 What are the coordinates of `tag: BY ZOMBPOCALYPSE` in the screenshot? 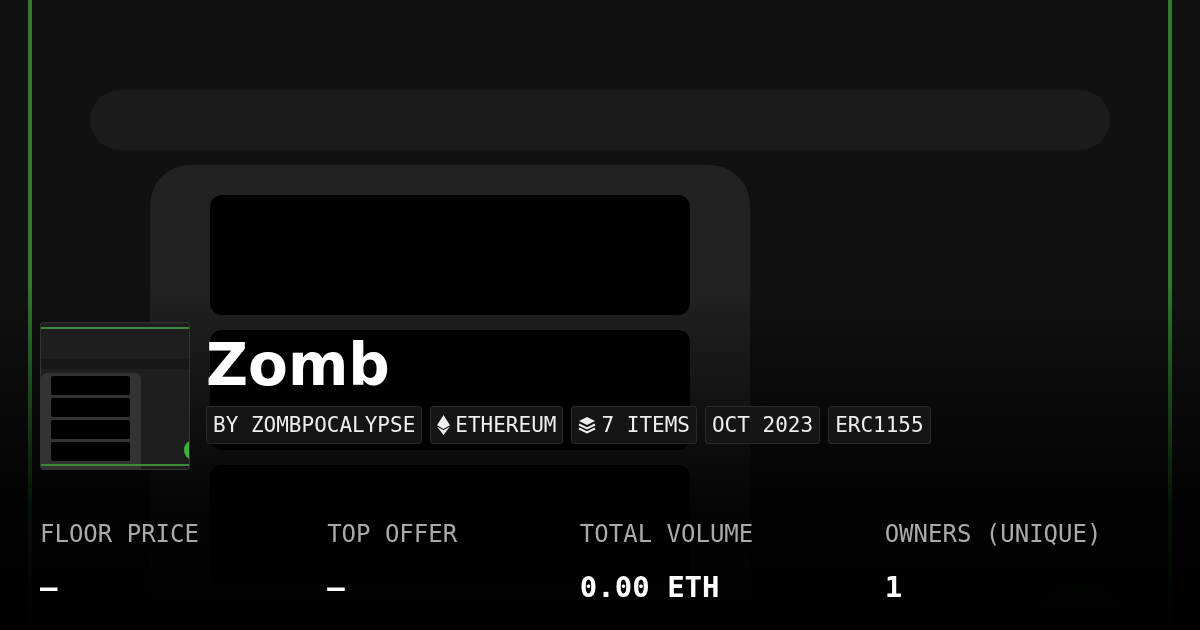 It's located at (314, 425).